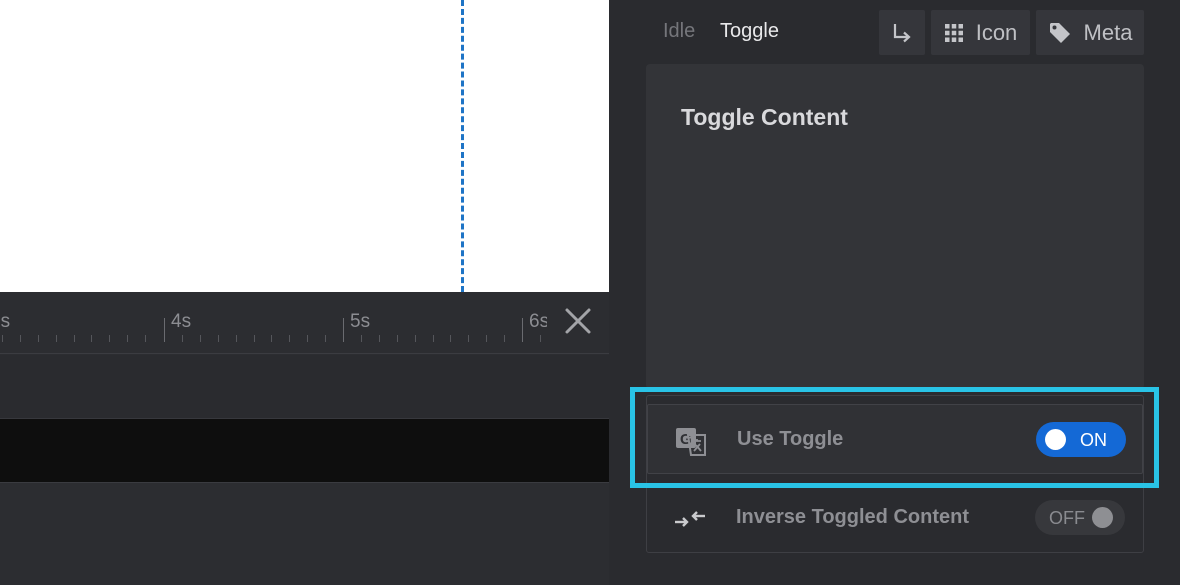 The height and width of the screenshot is (585, 1180). I want to click on timeline-ruler: 3s 4s 5s 6s, so click(304, 323).